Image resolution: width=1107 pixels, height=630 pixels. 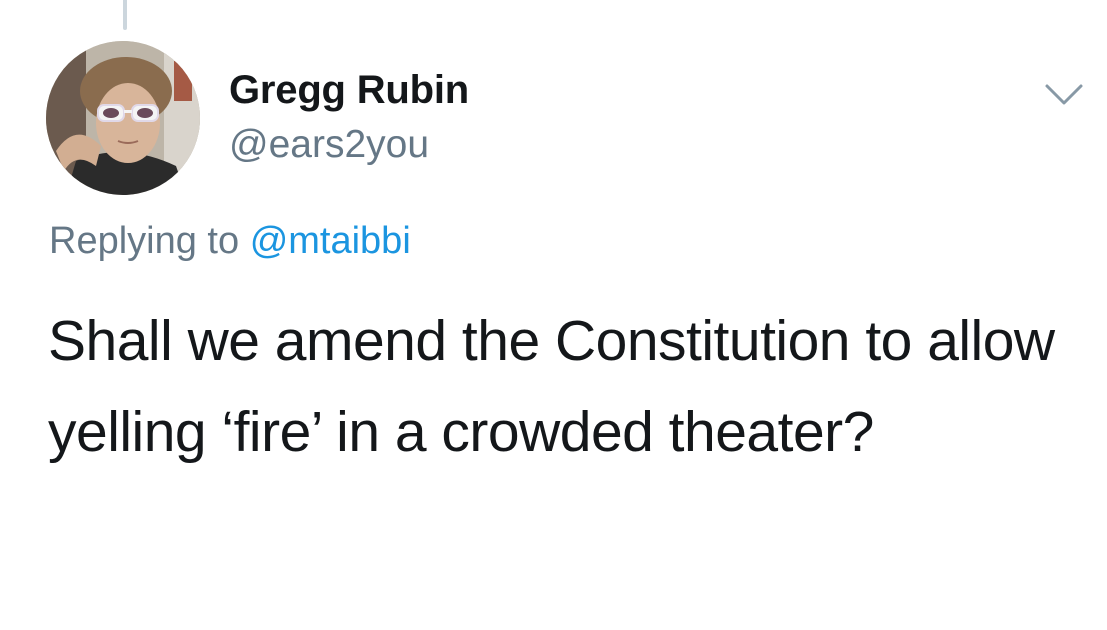 What do you see at coordinates (330, 241) in the screenshot?
I see `reply-mention-link: @mtaibbi` at bounding box center [330, 241].